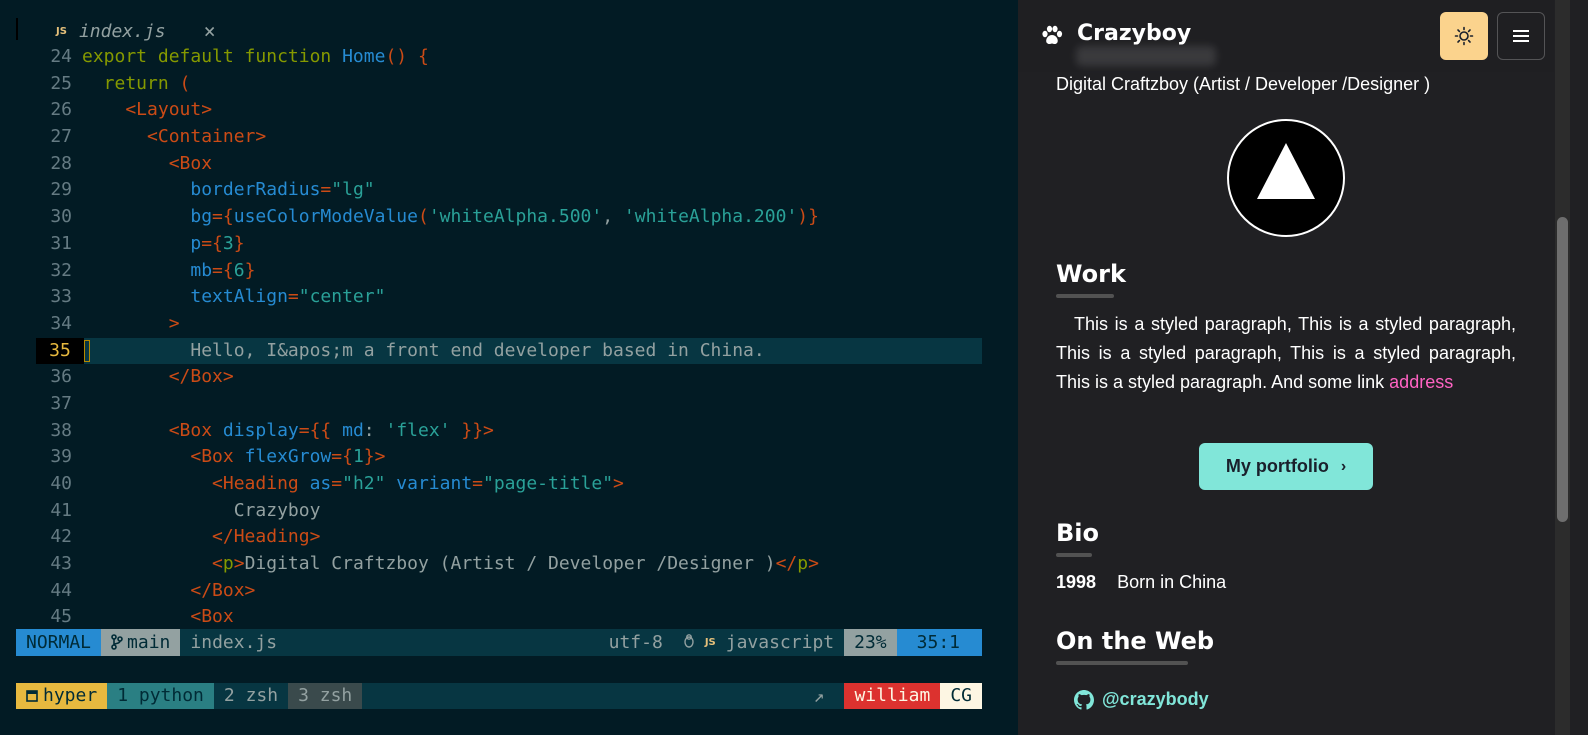 The height and width of the screenshot is (735, 1588). I want to click on code-token: md, so click(353, 430).